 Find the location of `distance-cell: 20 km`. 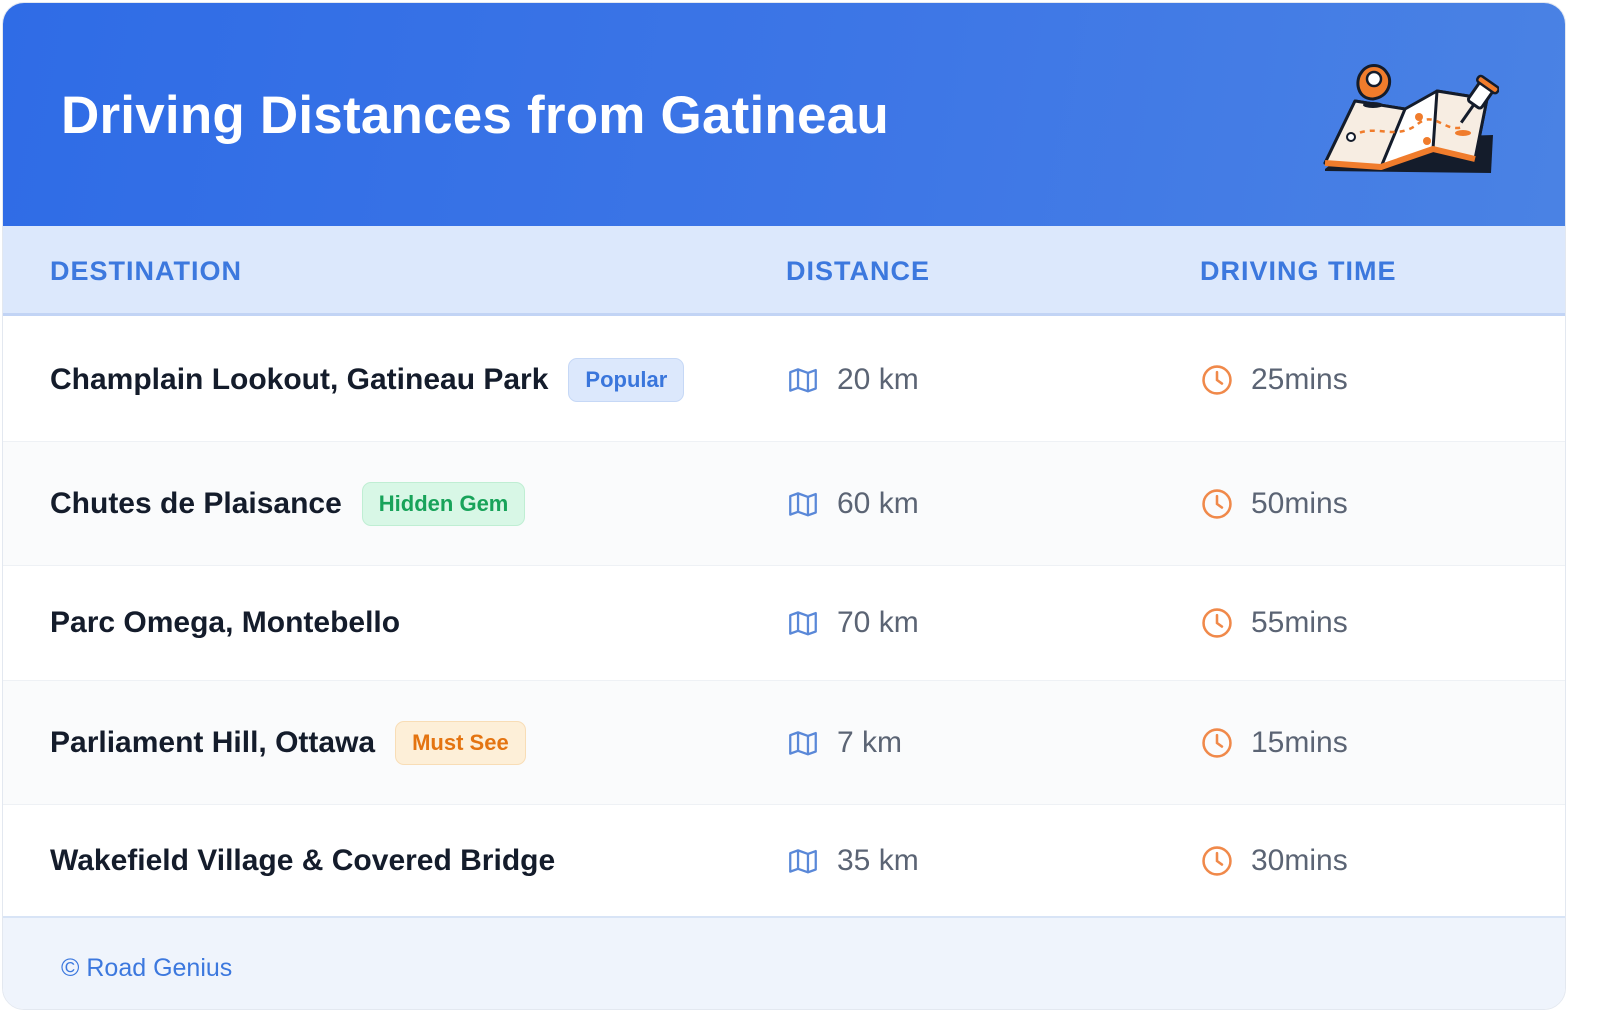

distance-cell: 20 km is located at coordinates (852, 380).